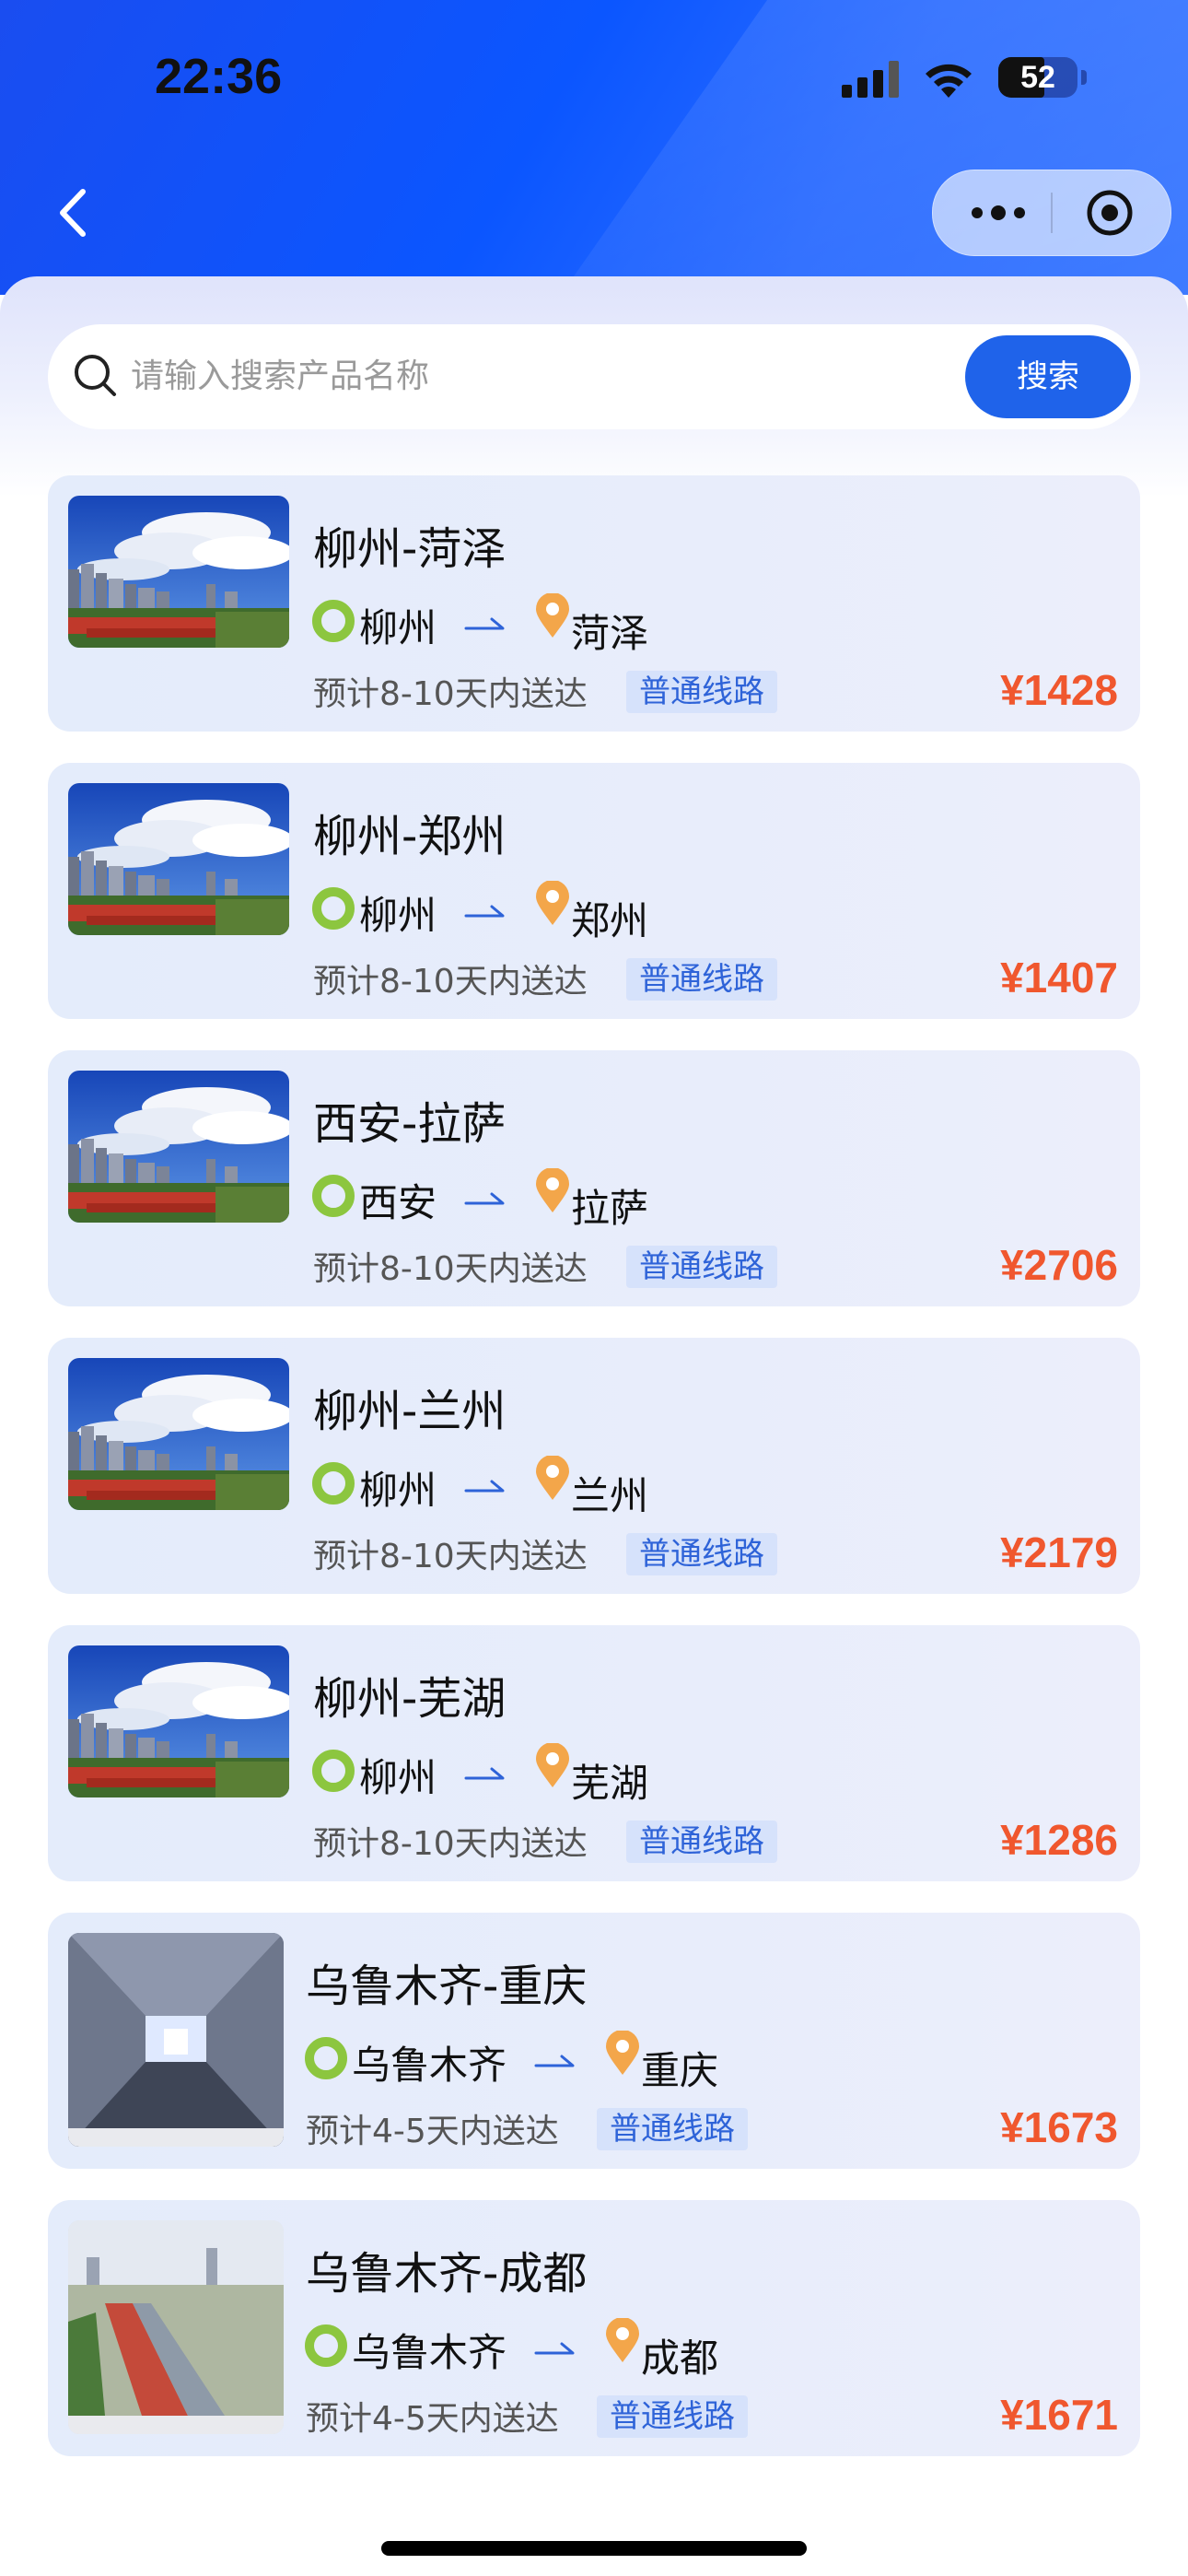  I want to click on product-title: 乌鲁木齐-重庆, so click(447, 1986).